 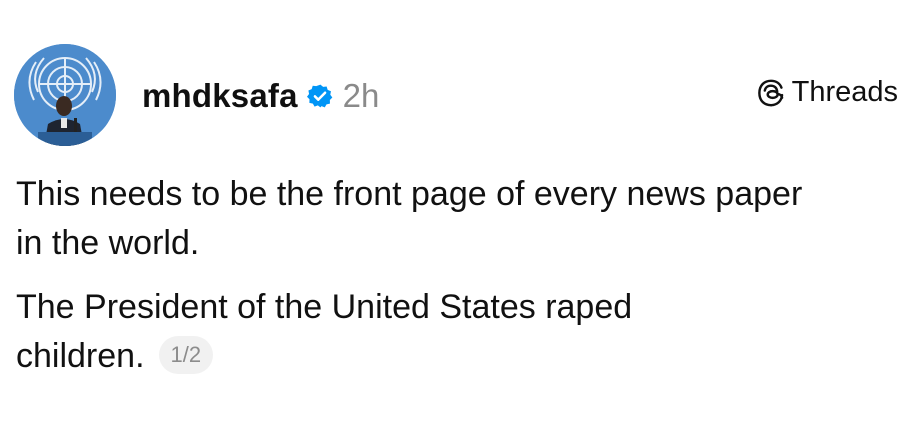 What do you see at coordinates (319, 96) in the screenshot?
I see `verified-badge-icon` at bounding box center [319, 96].